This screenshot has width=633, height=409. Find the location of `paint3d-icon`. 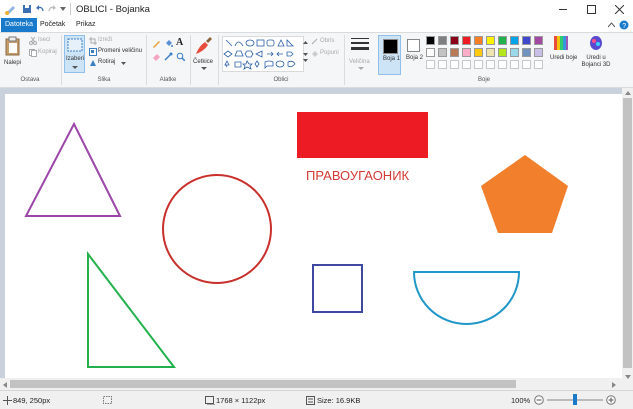

paint3d-icon is located at coordinates (596, 43).